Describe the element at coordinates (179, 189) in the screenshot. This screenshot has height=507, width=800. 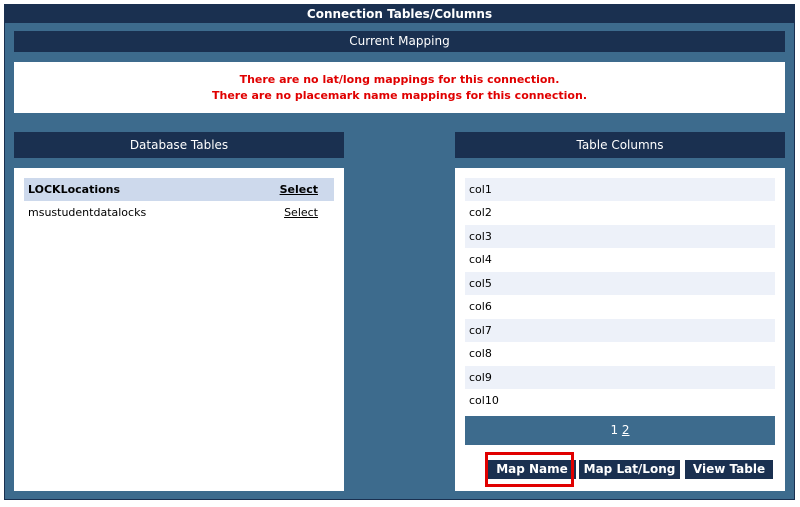
I see `table-row: LOCKLocations Select` at that location.